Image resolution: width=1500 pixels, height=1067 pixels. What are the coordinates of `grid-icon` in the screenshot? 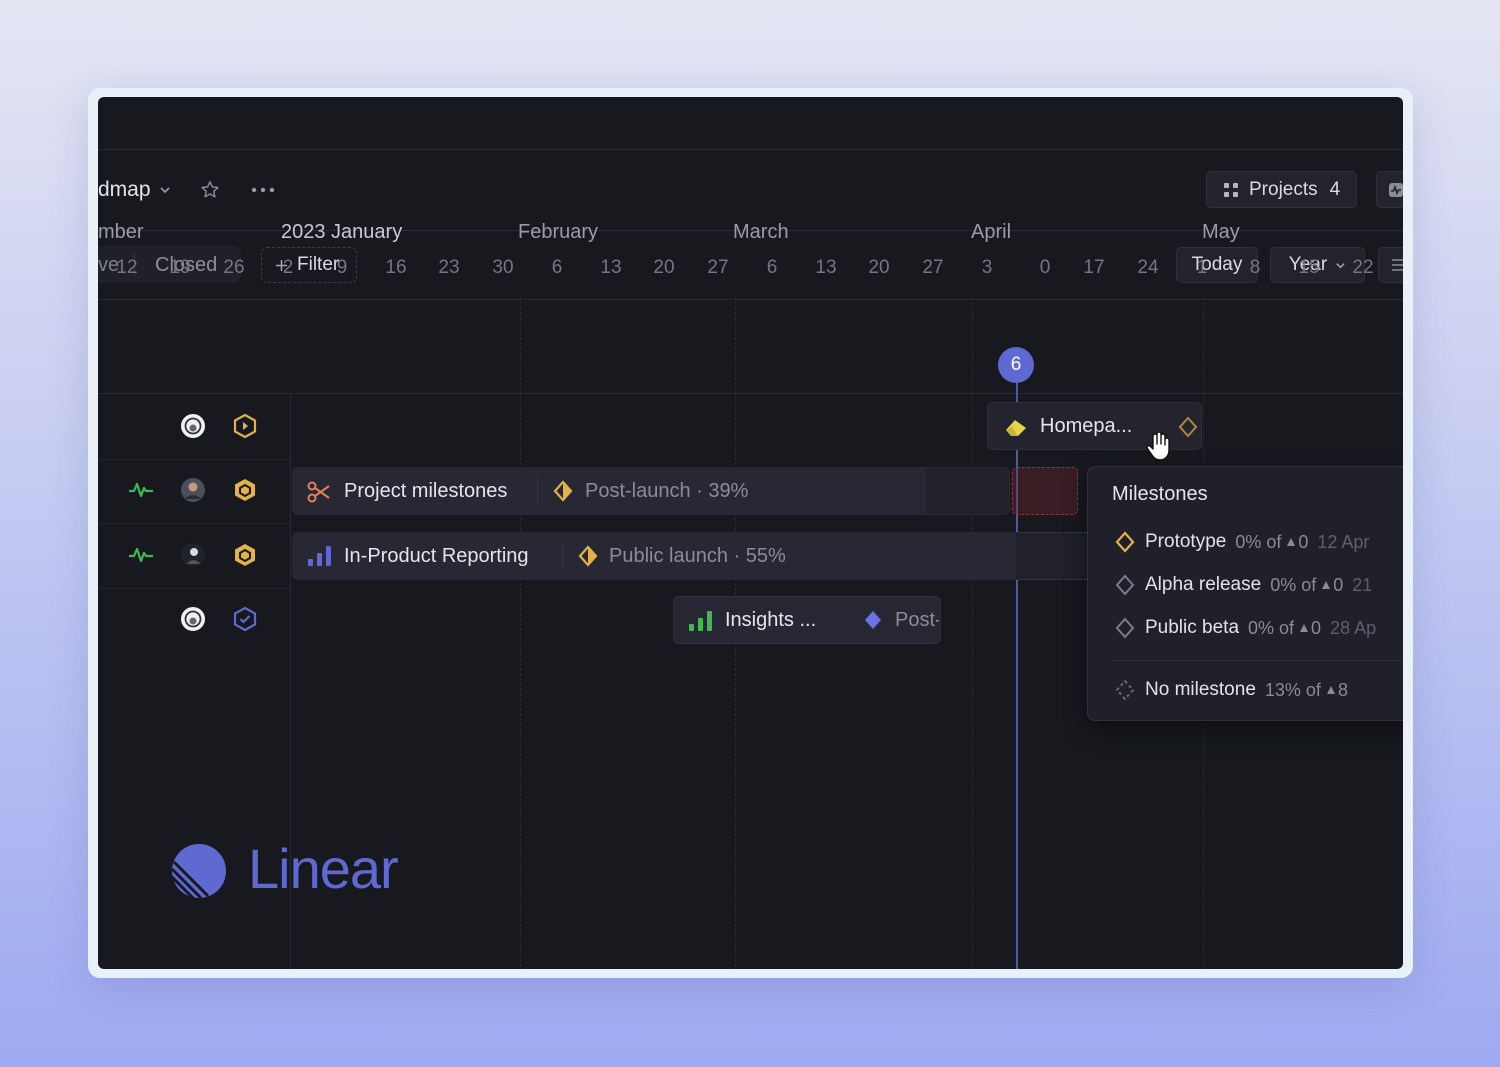 It's located at (1231, 189).